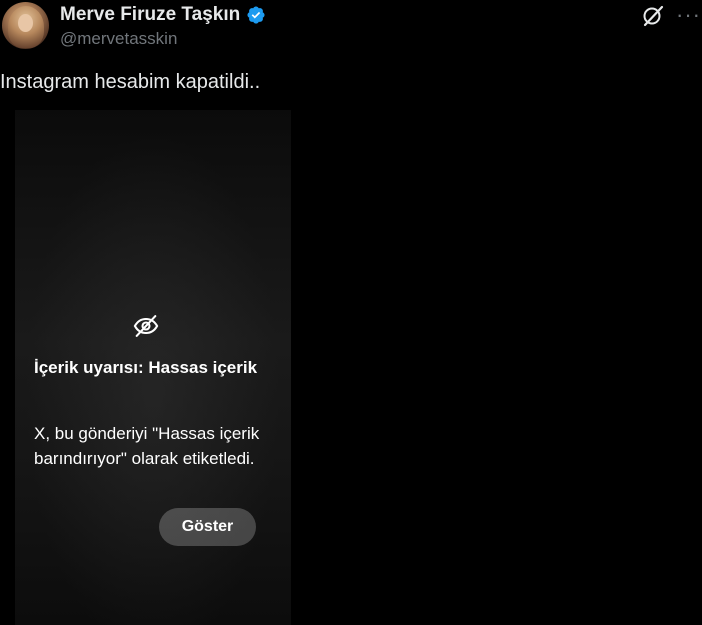 The width and height of the screenshot is (702, 625). What do you see at coordinates (146, 367) in the screenshot?
I see `content-warning-title: İçerik uyarısı: Hassas içerik` at bounding box center [146, 367].